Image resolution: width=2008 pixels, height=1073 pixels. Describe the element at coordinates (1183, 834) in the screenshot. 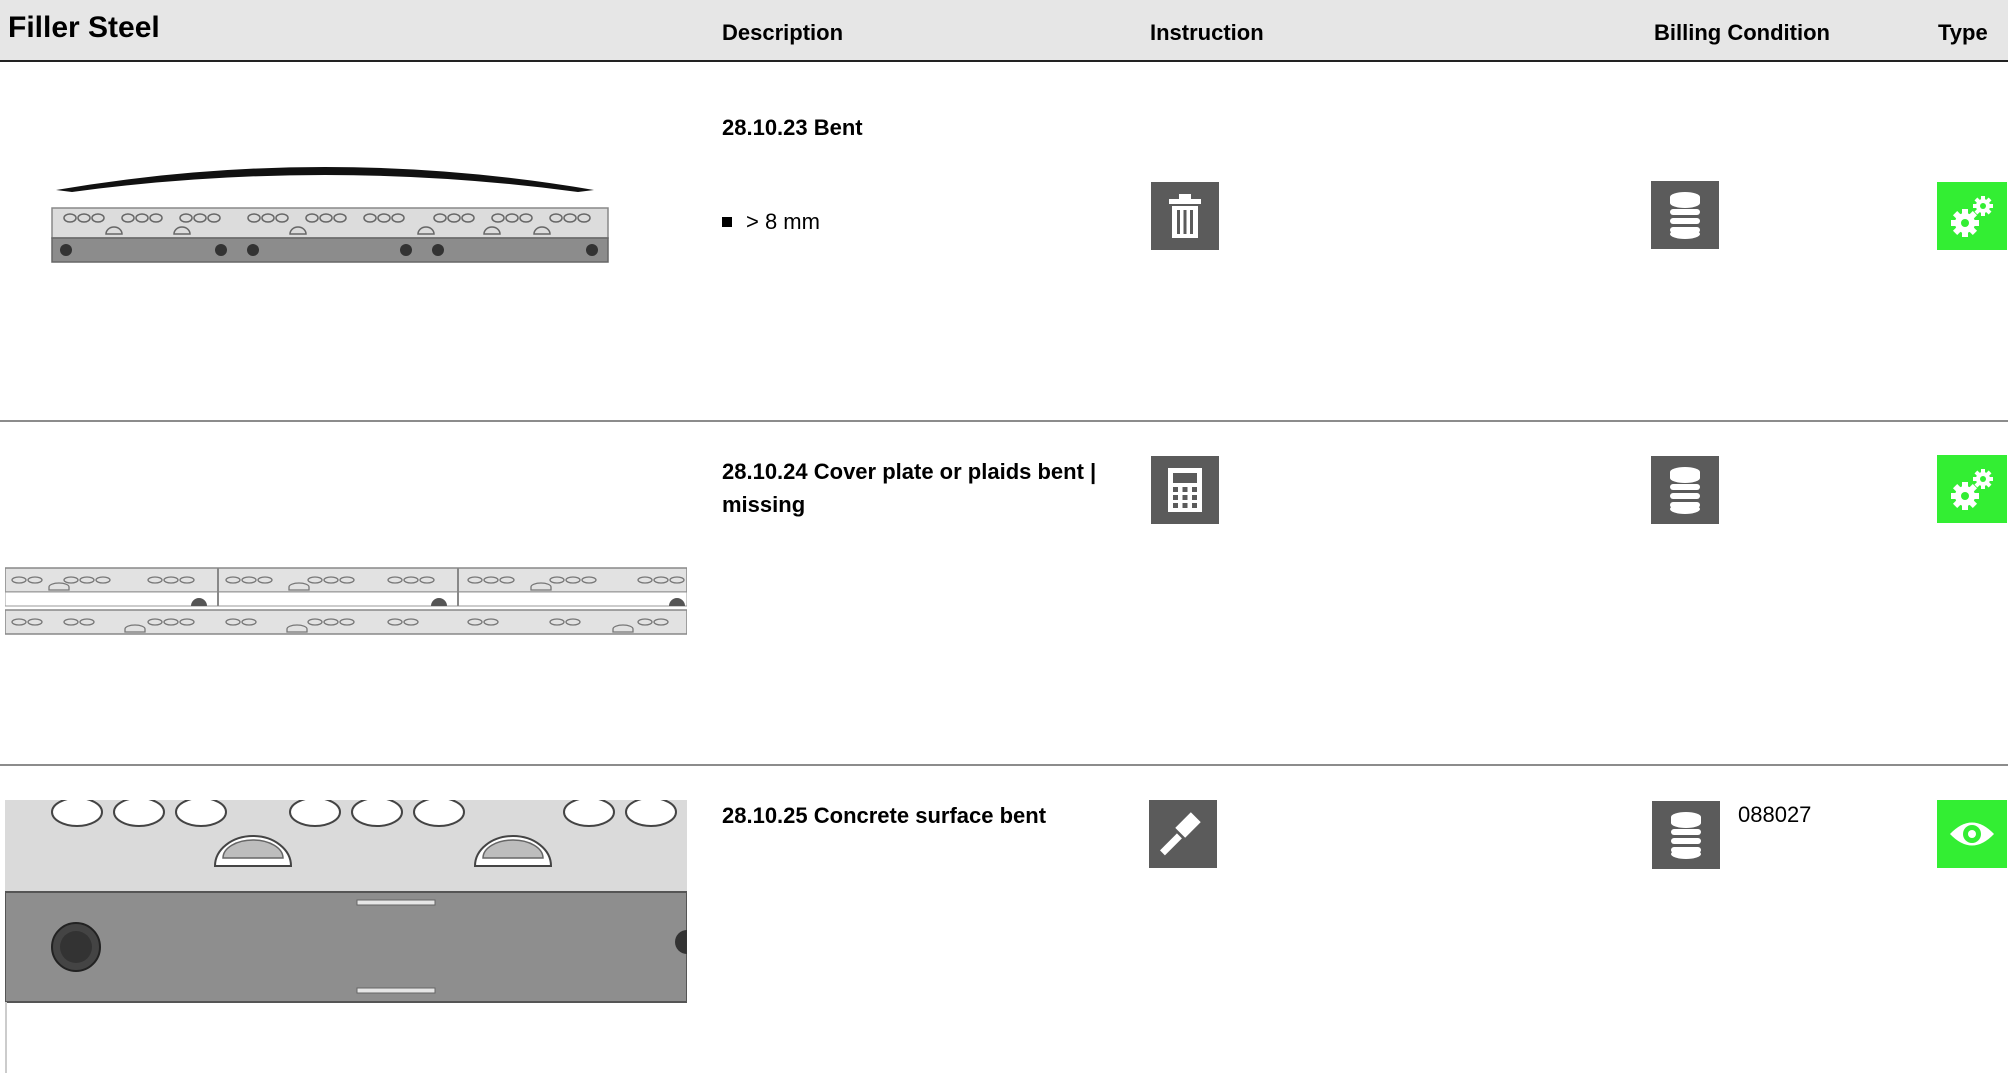

I see `hammer-icon` at that location.